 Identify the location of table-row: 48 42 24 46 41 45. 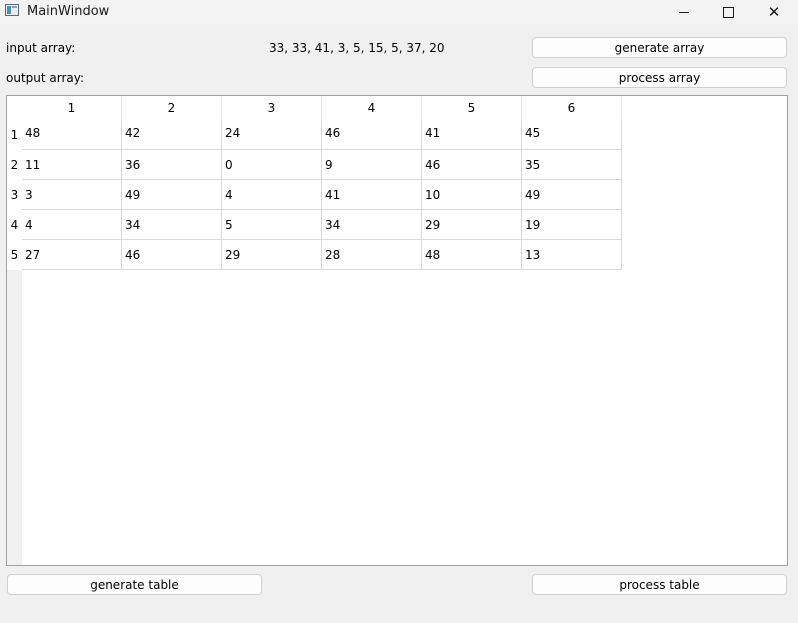
(322, 135).